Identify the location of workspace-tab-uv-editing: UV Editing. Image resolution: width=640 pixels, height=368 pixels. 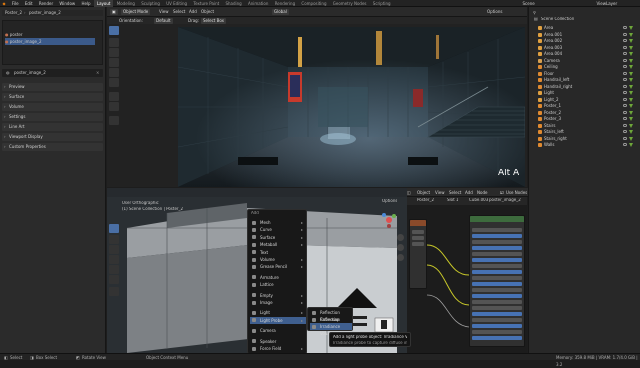
(177, 3).